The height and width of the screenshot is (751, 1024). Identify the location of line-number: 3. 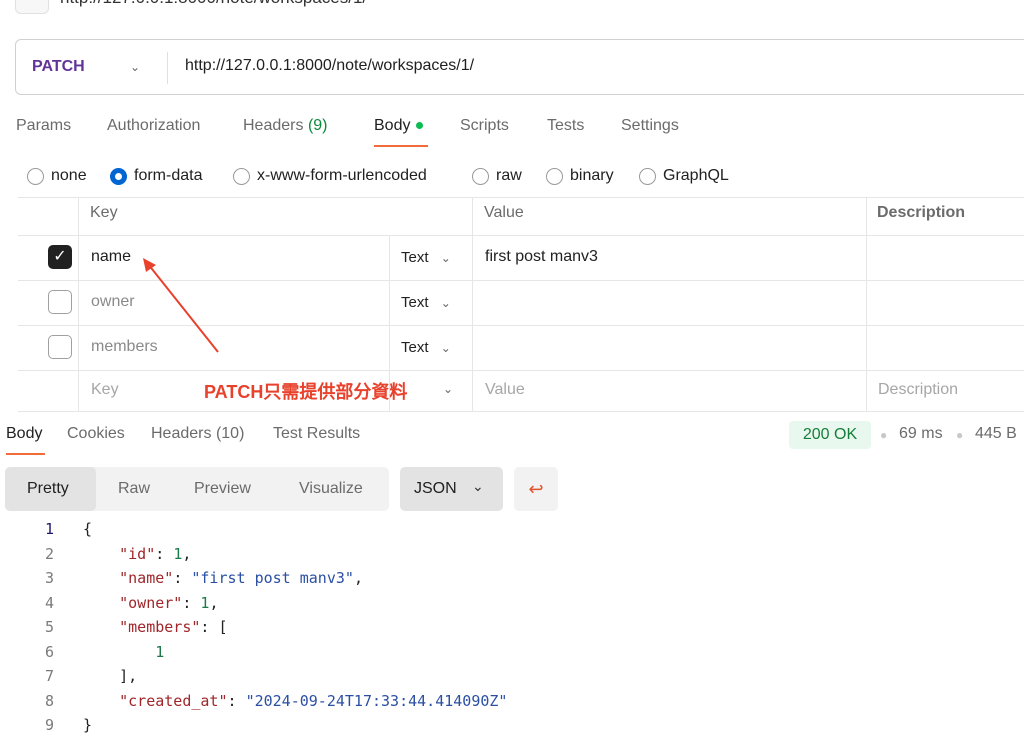
(49, 578).